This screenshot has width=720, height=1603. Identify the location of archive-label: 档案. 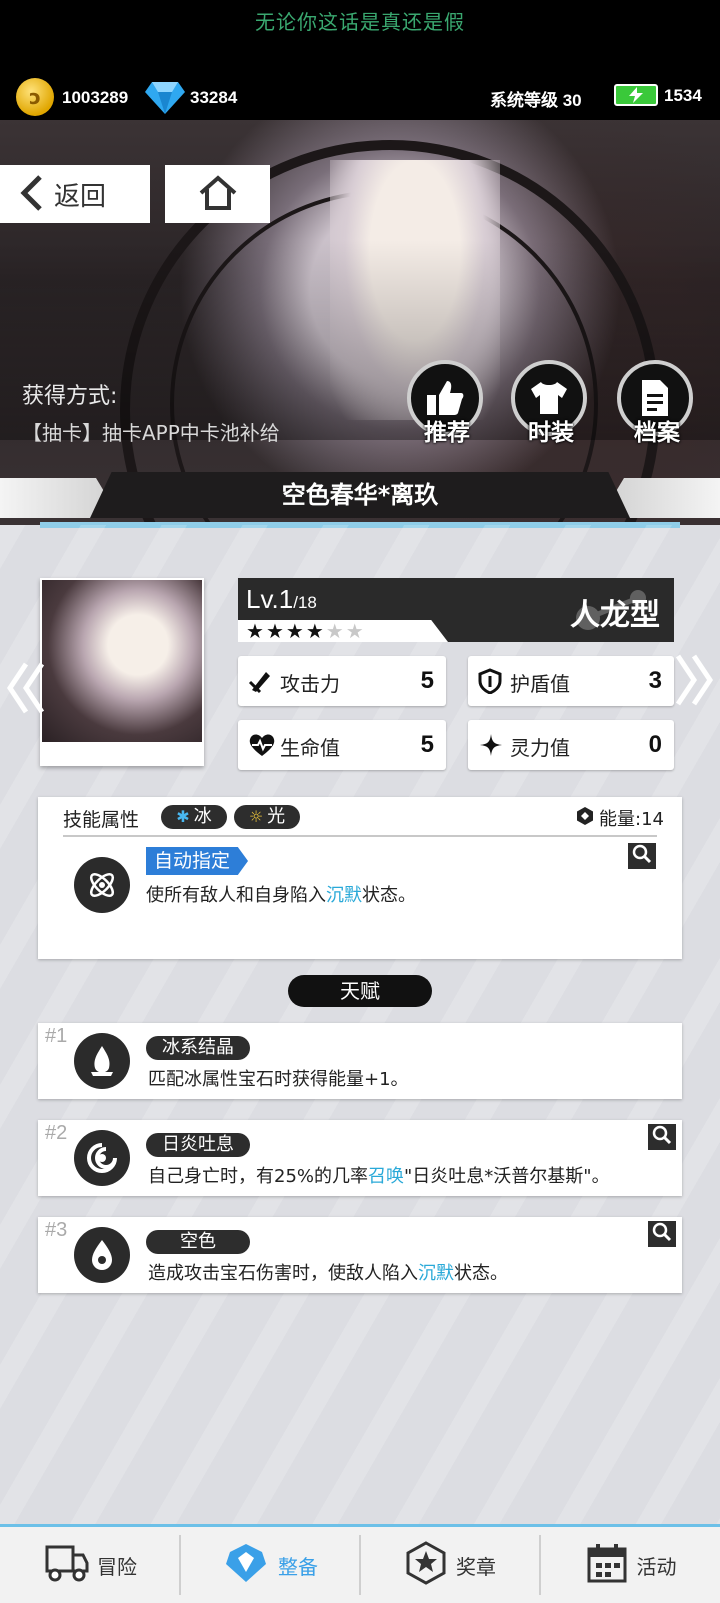
(657, 433).